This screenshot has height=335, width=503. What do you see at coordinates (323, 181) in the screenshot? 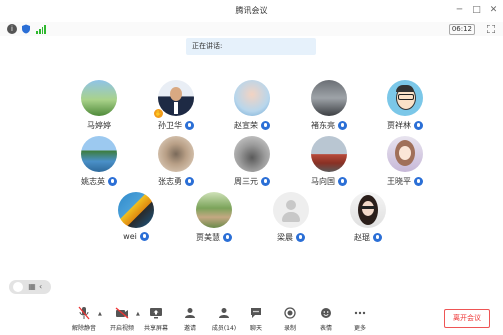
I see `participant-name: 马向国` at bounding box center [323, 181].